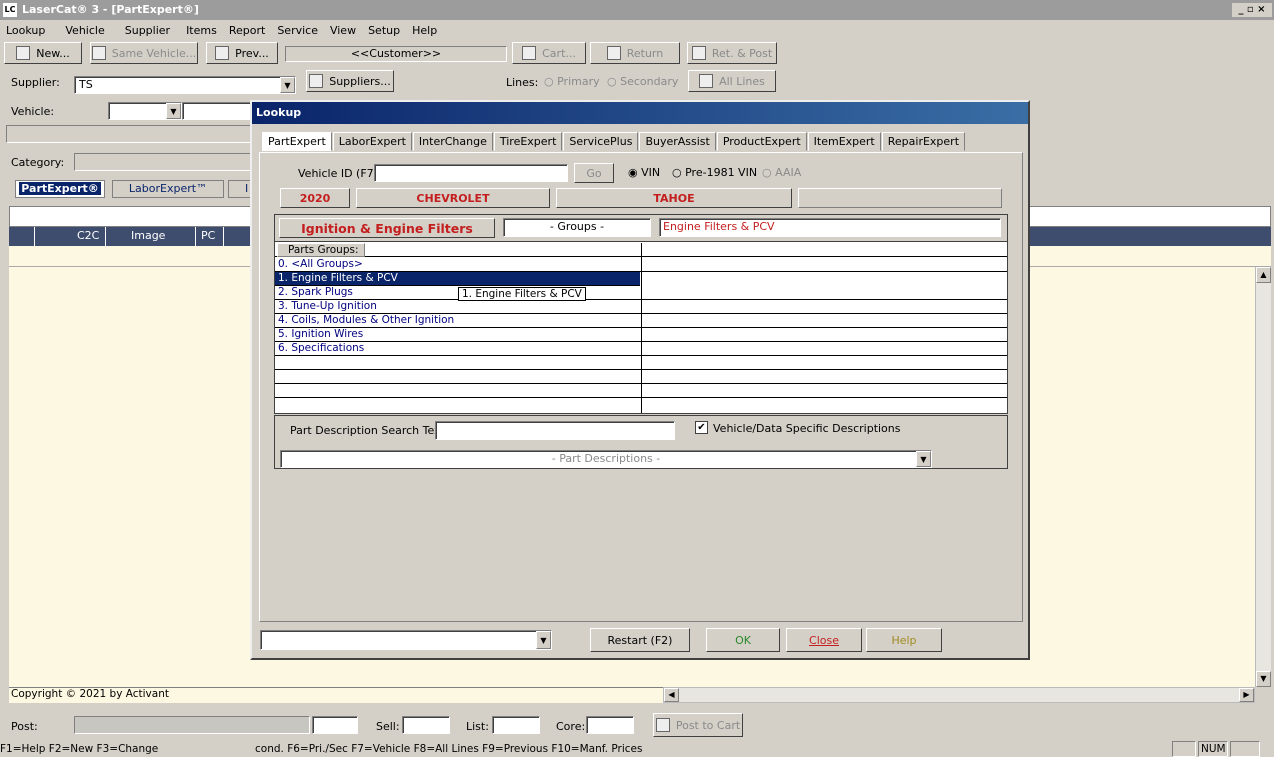 This screenshot has width=1274, height=757. Describe the element at coordinates (640, 640) in the screenshot. I see `restart-button: Restart (F2)` at that location.